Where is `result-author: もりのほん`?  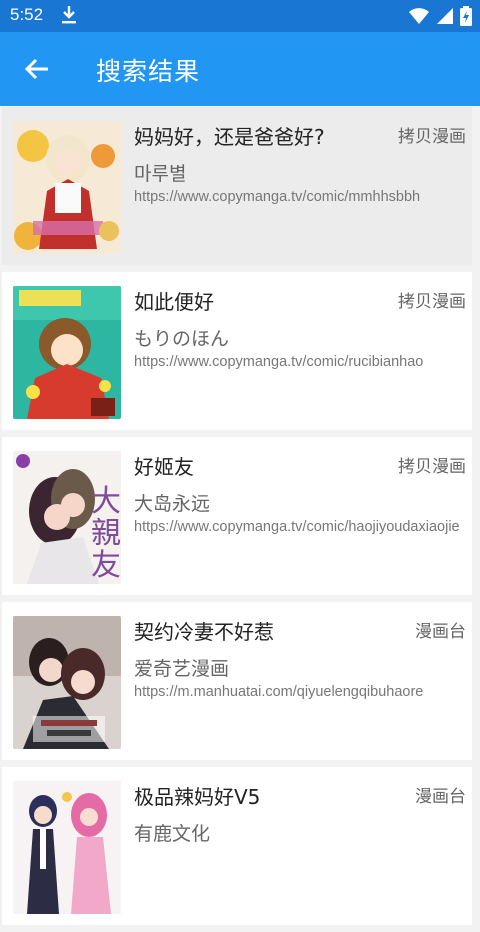 result-author: もりのほん is located at coordinates (182, 339).